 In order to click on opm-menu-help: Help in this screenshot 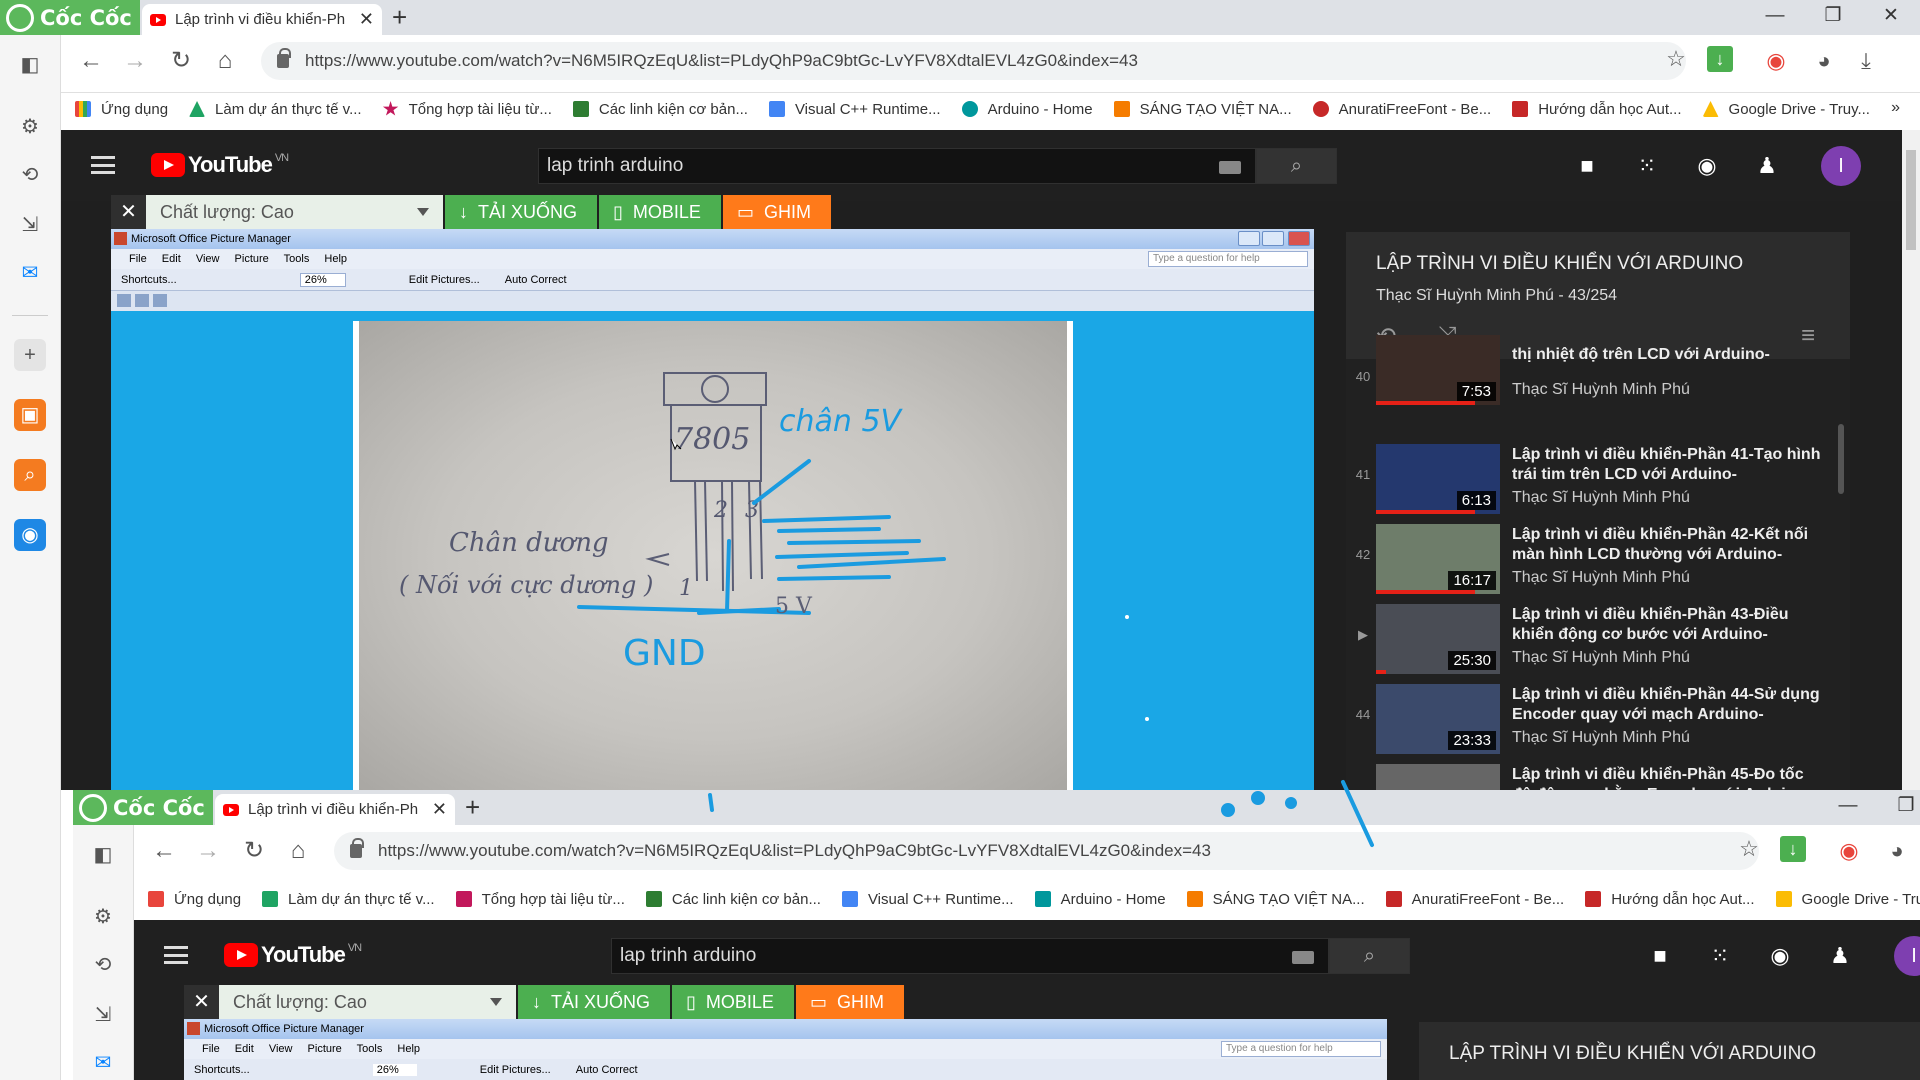, I will do `click(335, 259)`.